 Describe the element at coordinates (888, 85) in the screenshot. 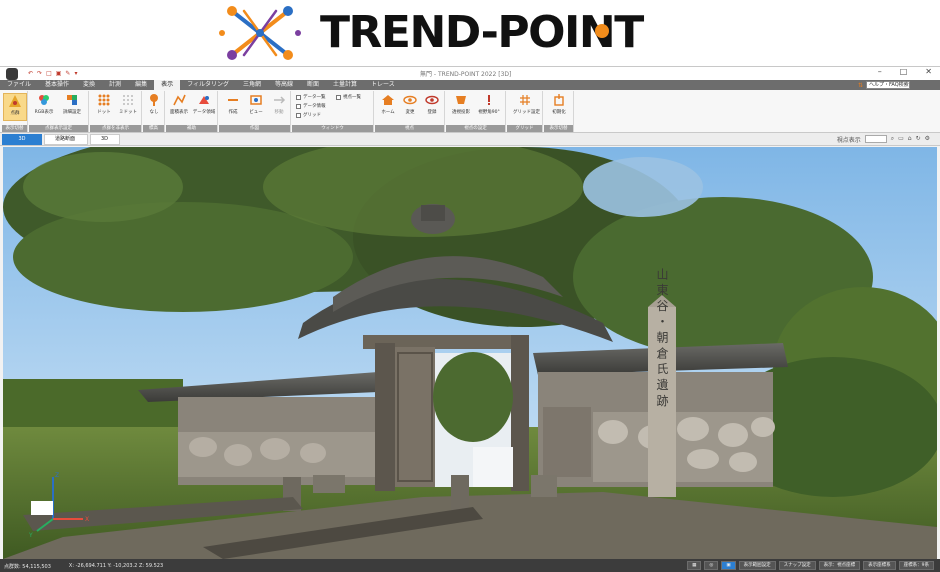

I see `help-search-input: ヘルプ・FAQ検索` at that location.